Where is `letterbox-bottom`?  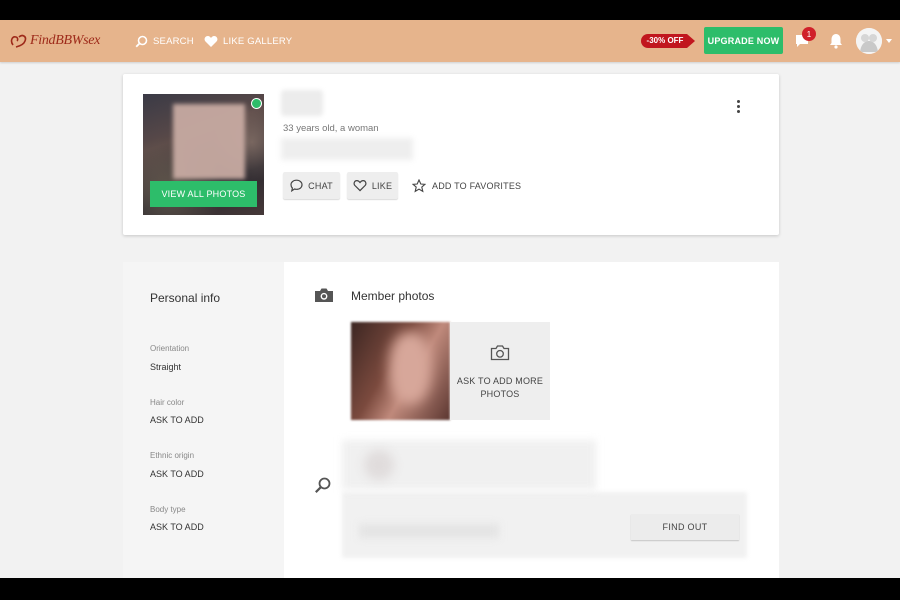 letterbox-bottom is located at coordinates (450, 589).